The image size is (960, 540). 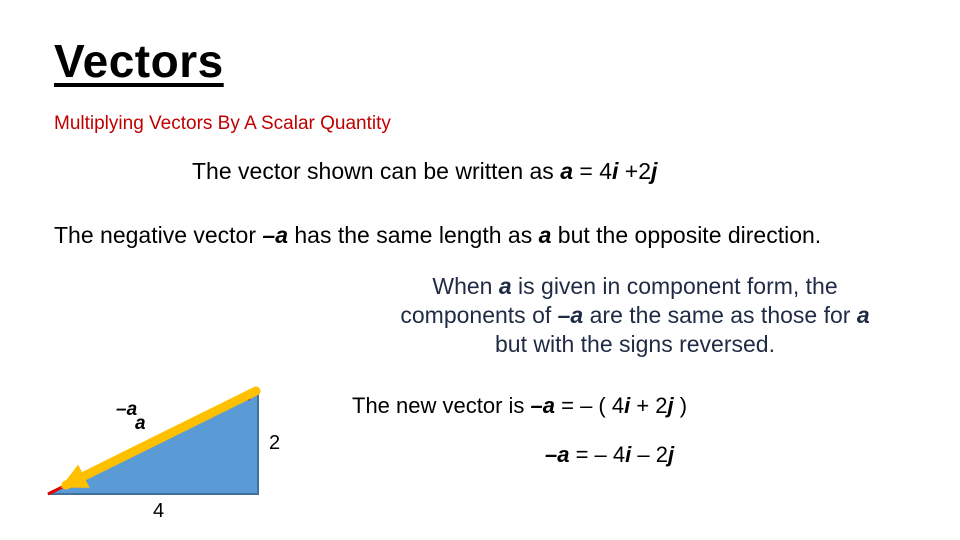 What do you see at coordinates (140, 423) in the screenshot?
I see `label-a: a` at bounding box center [140, 423].